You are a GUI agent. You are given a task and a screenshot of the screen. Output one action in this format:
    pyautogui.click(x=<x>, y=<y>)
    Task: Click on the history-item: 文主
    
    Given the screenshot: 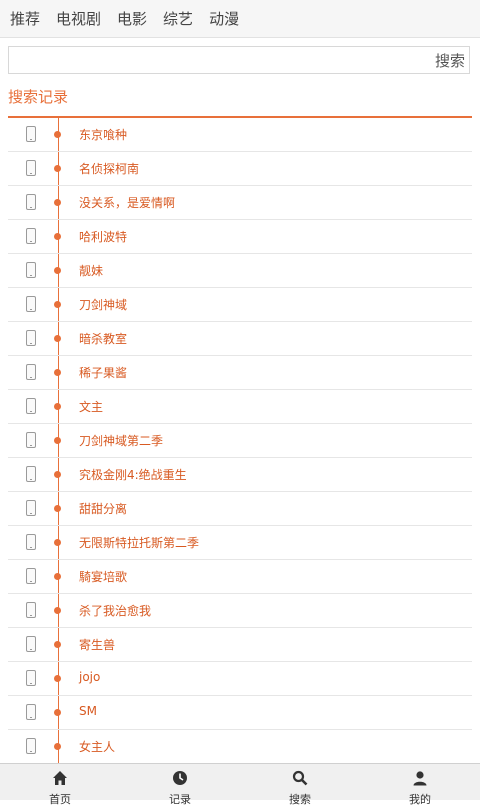 What is the action you would take?
    pyautogui.click(x=240, y=407)
    